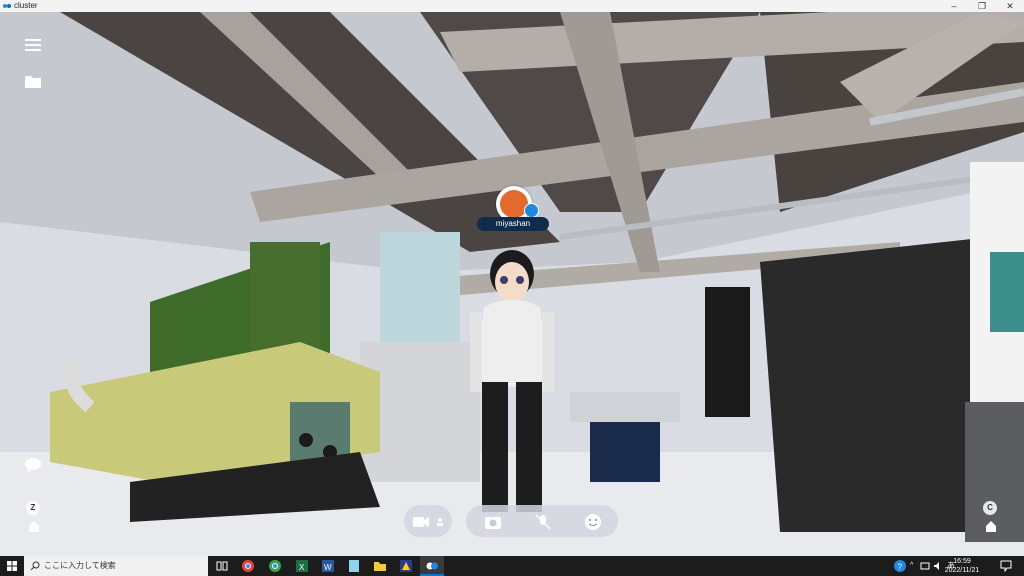 The image size is (1024, 576). Describe the element at coordinates (925, 566) in the screenshot. I see `network-icon` at that location.